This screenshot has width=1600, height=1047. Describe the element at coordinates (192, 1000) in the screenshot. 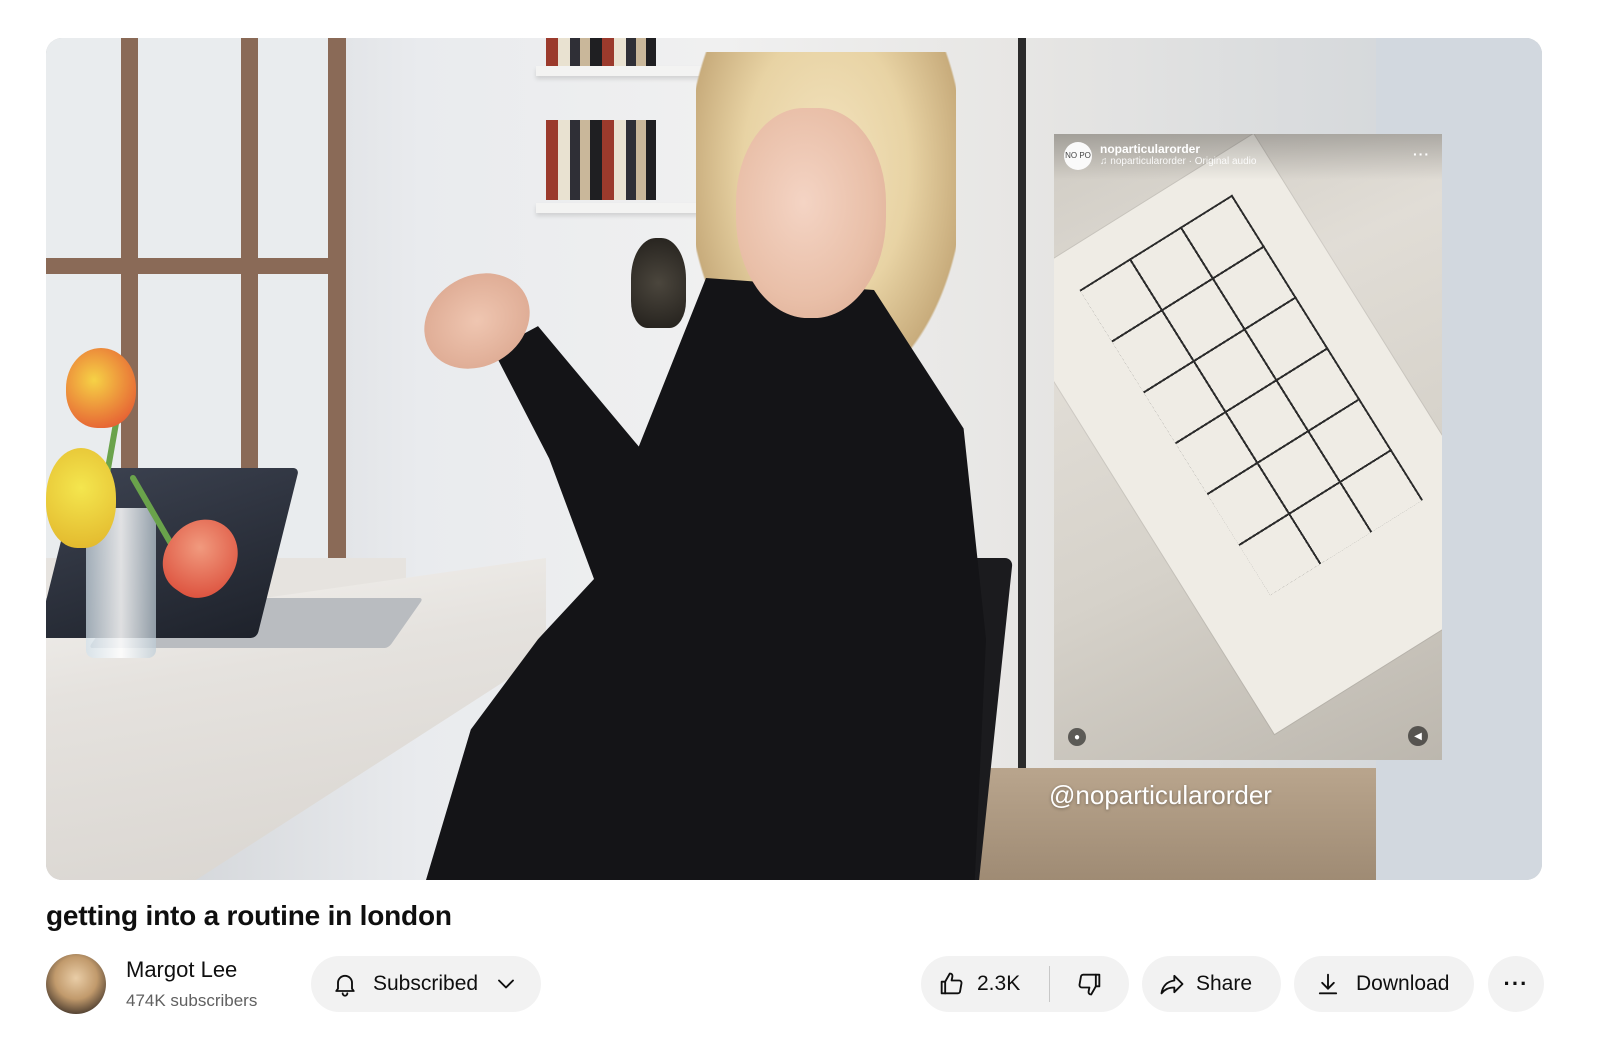

I see `subscriber-count: 474K subscribers` at that location.